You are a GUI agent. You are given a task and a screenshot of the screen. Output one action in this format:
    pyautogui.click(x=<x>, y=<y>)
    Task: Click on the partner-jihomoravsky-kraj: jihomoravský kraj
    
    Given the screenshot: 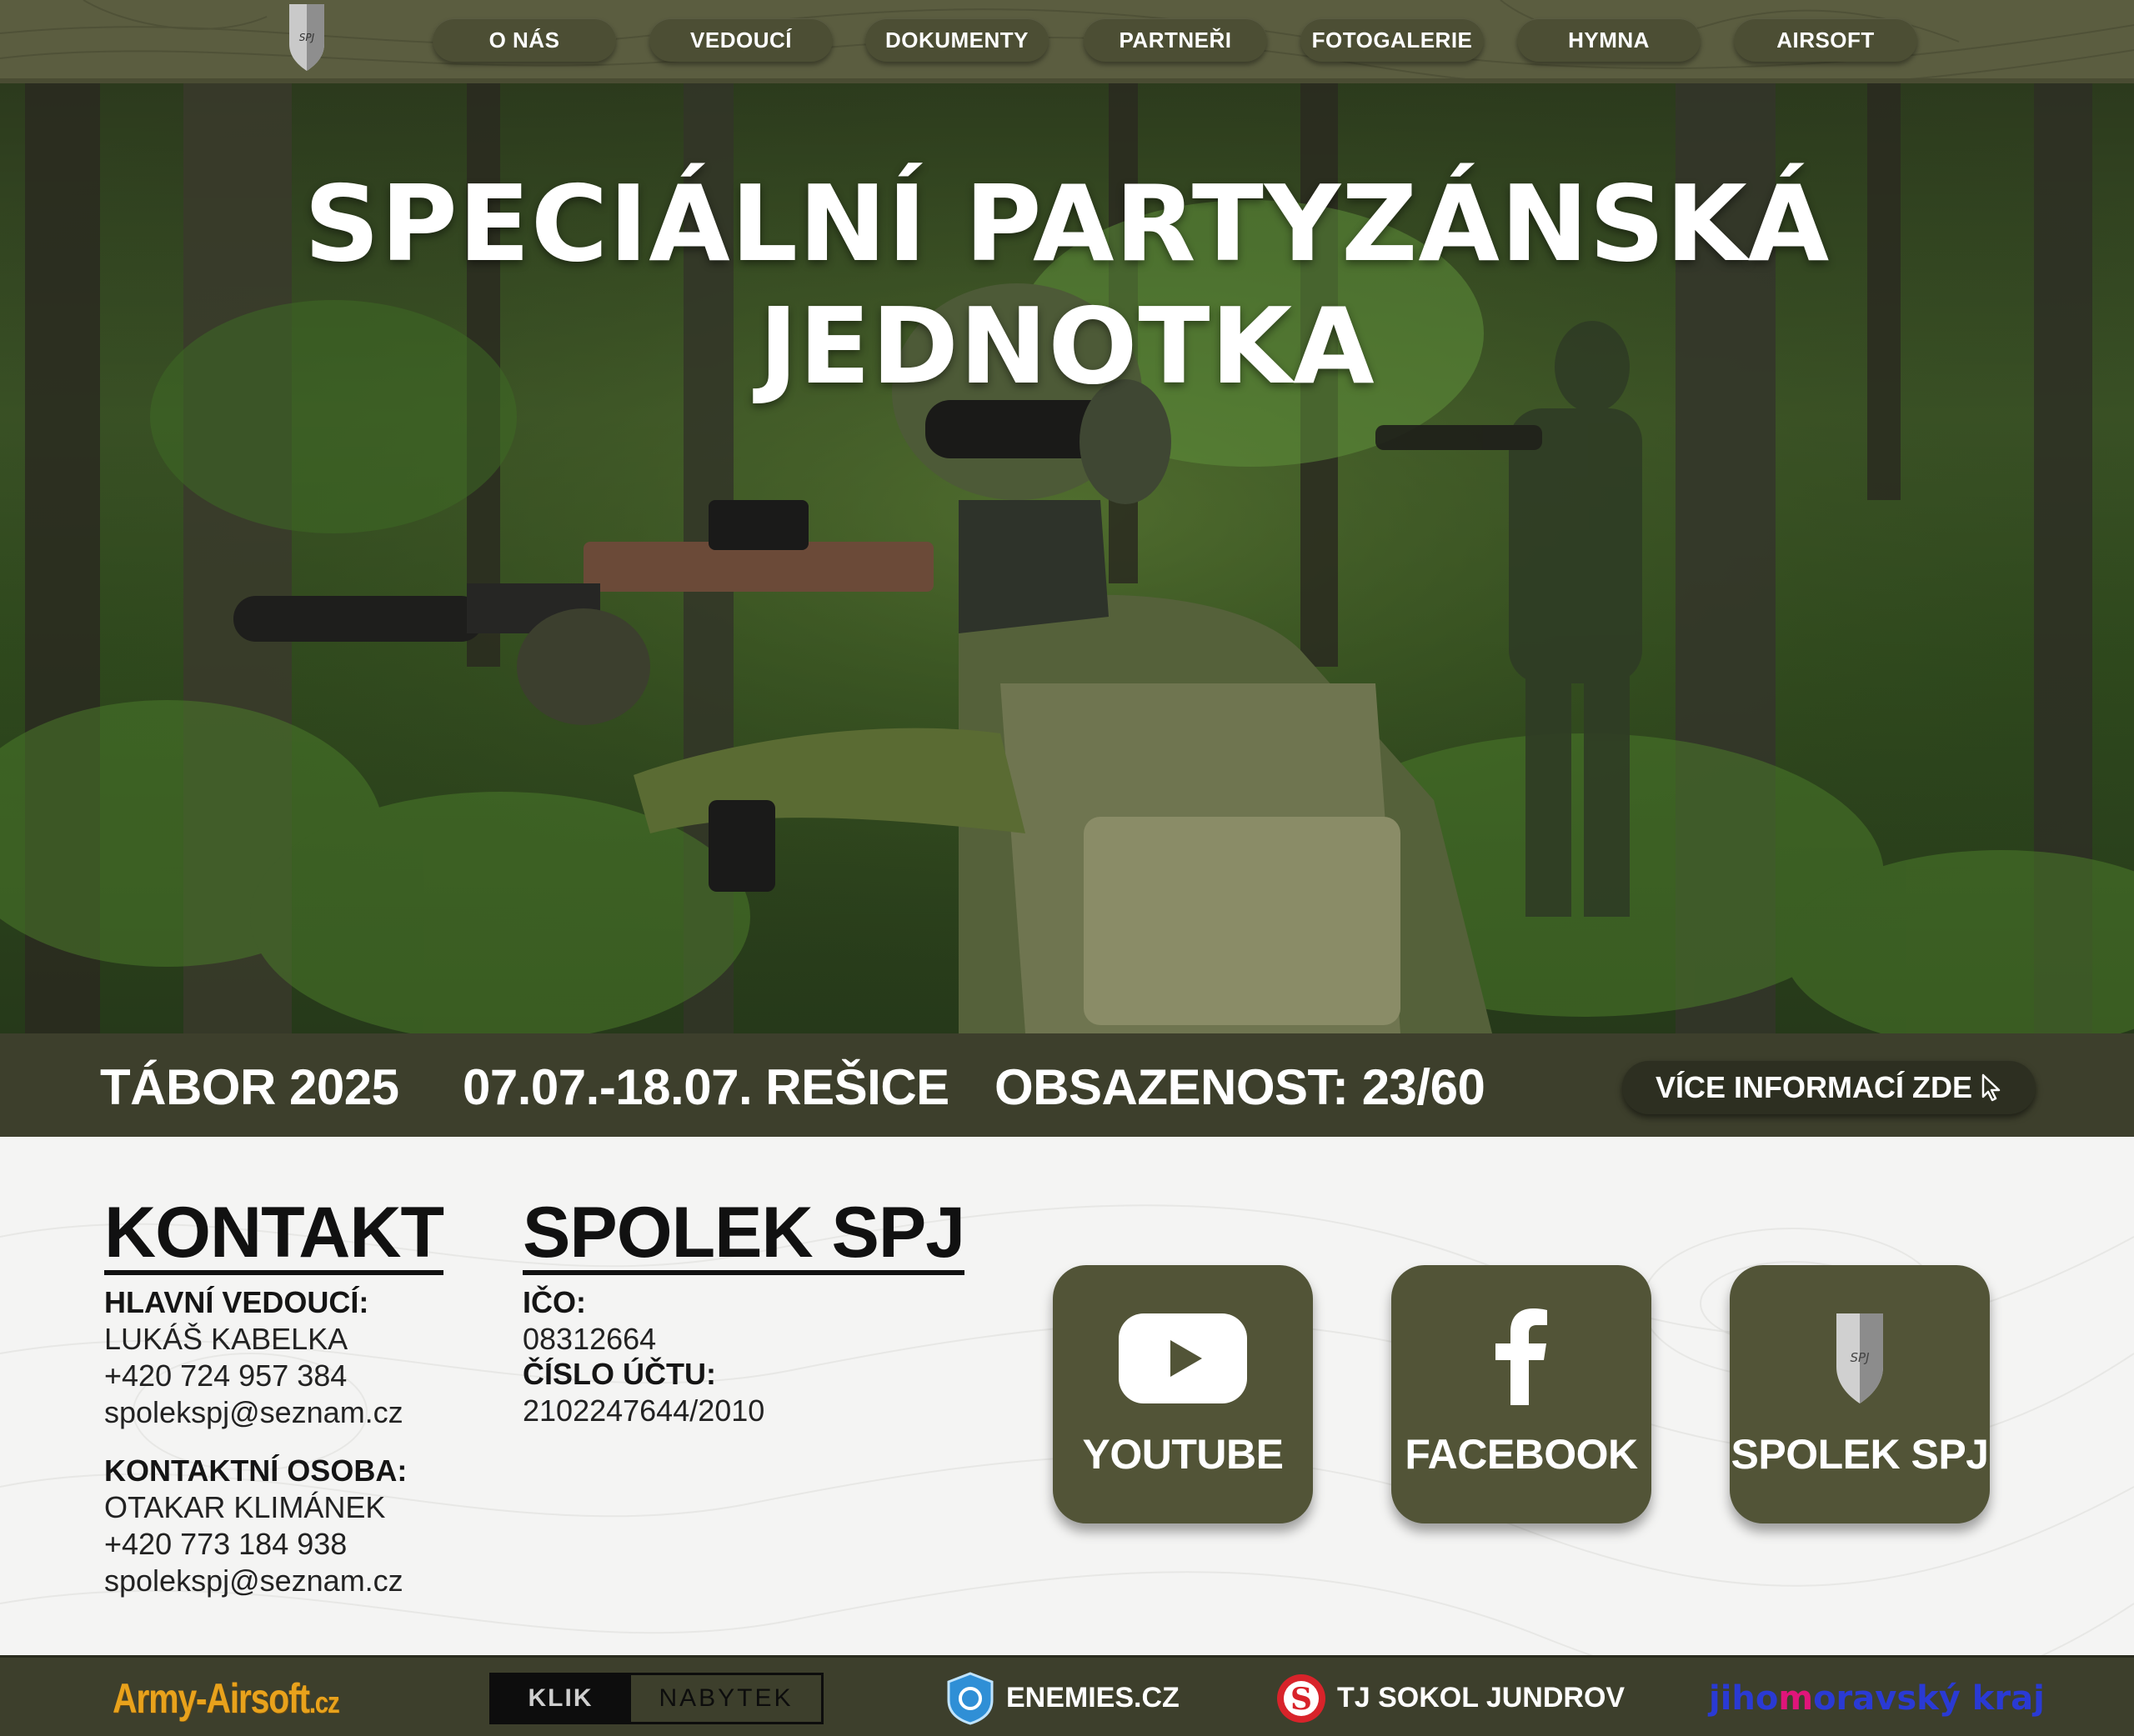 What is the action you would take?
    pyautogui.click(x=1877, y=1697)
    